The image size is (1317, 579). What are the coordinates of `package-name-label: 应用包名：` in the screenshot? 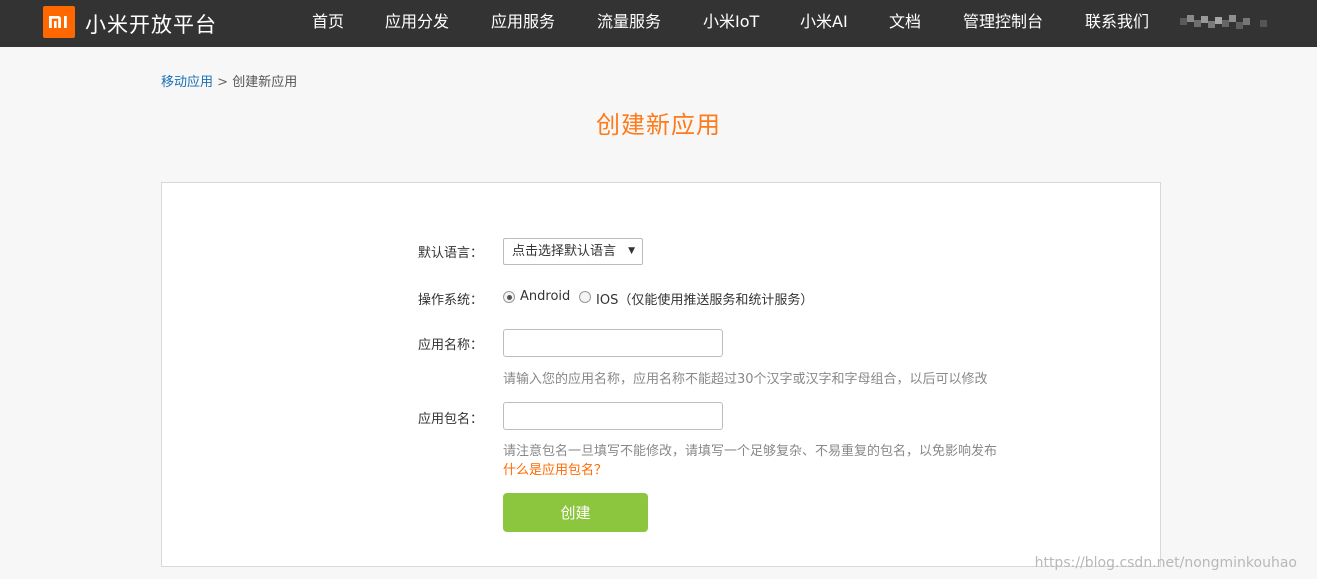 It's located at (451, 419).